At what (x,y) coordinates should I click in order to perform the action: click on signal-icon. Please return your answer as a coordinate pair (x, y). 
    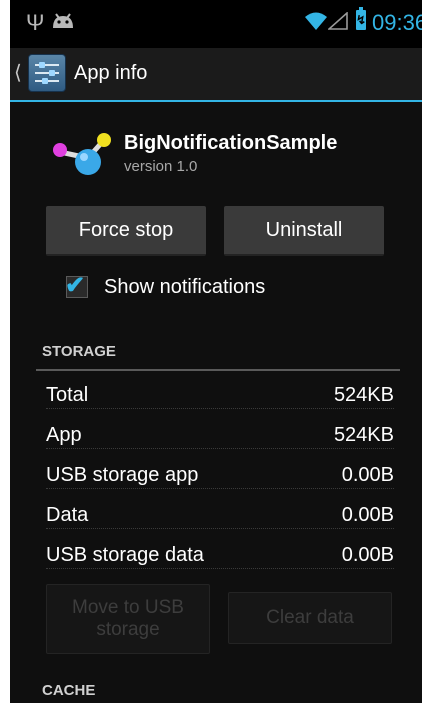
    Looking at the image, I should click on (338, 21).